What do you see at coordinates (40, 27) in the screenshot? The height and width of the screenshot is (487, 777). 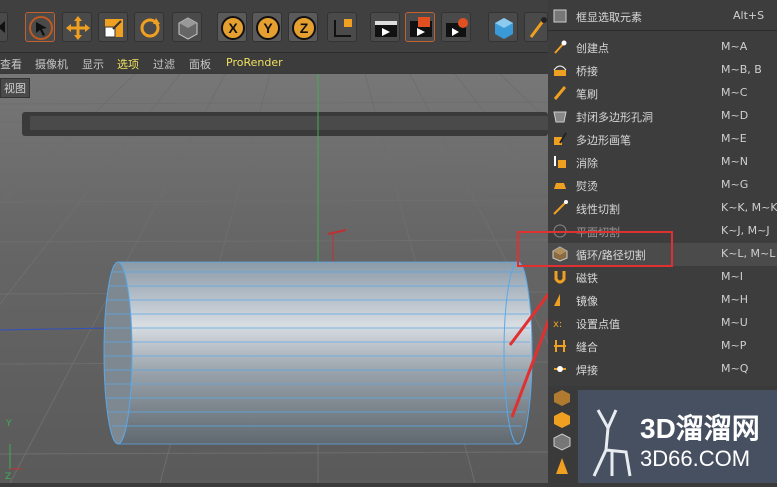 I see `select-icon` at bounding box center [40, 27].